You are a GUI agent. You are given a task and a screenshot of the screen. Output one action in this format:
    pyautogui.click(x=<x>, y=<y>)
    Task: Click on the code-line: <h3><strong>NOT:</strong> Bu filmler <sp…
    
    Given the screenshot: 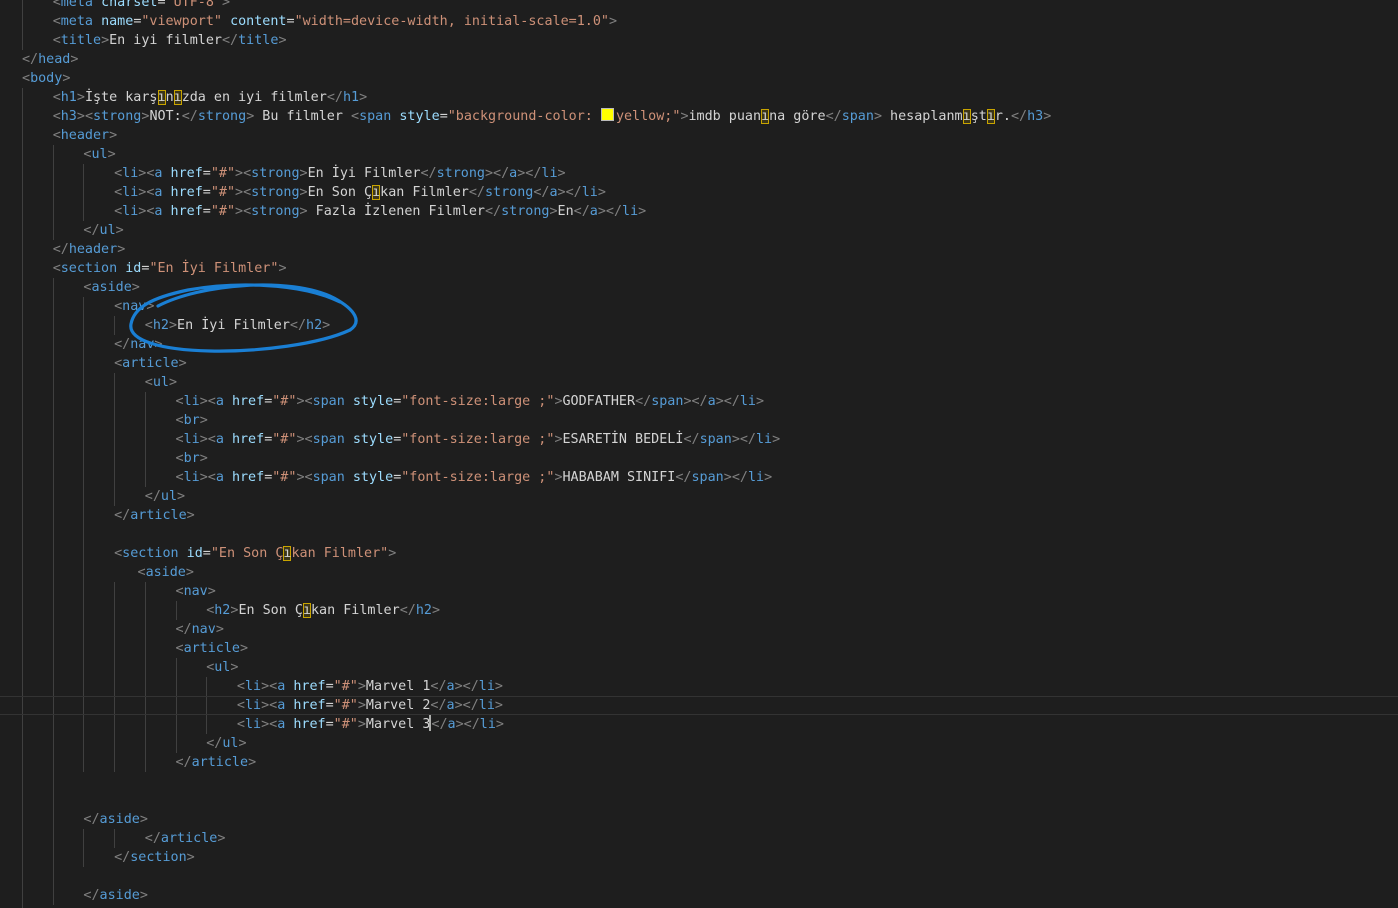 What is the action you would take?
    pyautogui.click(x=699, y=116)
    